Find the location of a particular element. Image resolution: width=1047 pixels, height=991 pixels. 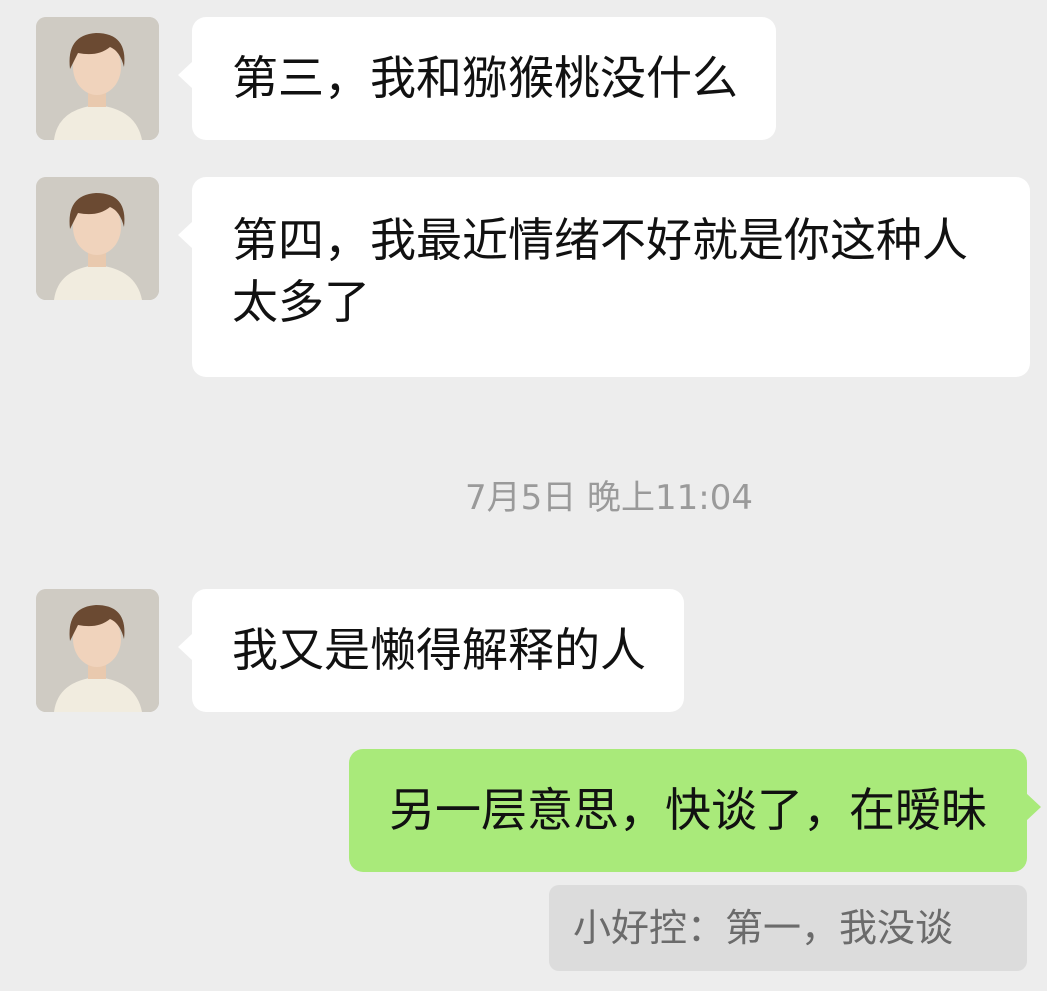

message-bubble-outgoing: 另一层意思，快谈了，在暧昧 is located at coordinates (695, 810).